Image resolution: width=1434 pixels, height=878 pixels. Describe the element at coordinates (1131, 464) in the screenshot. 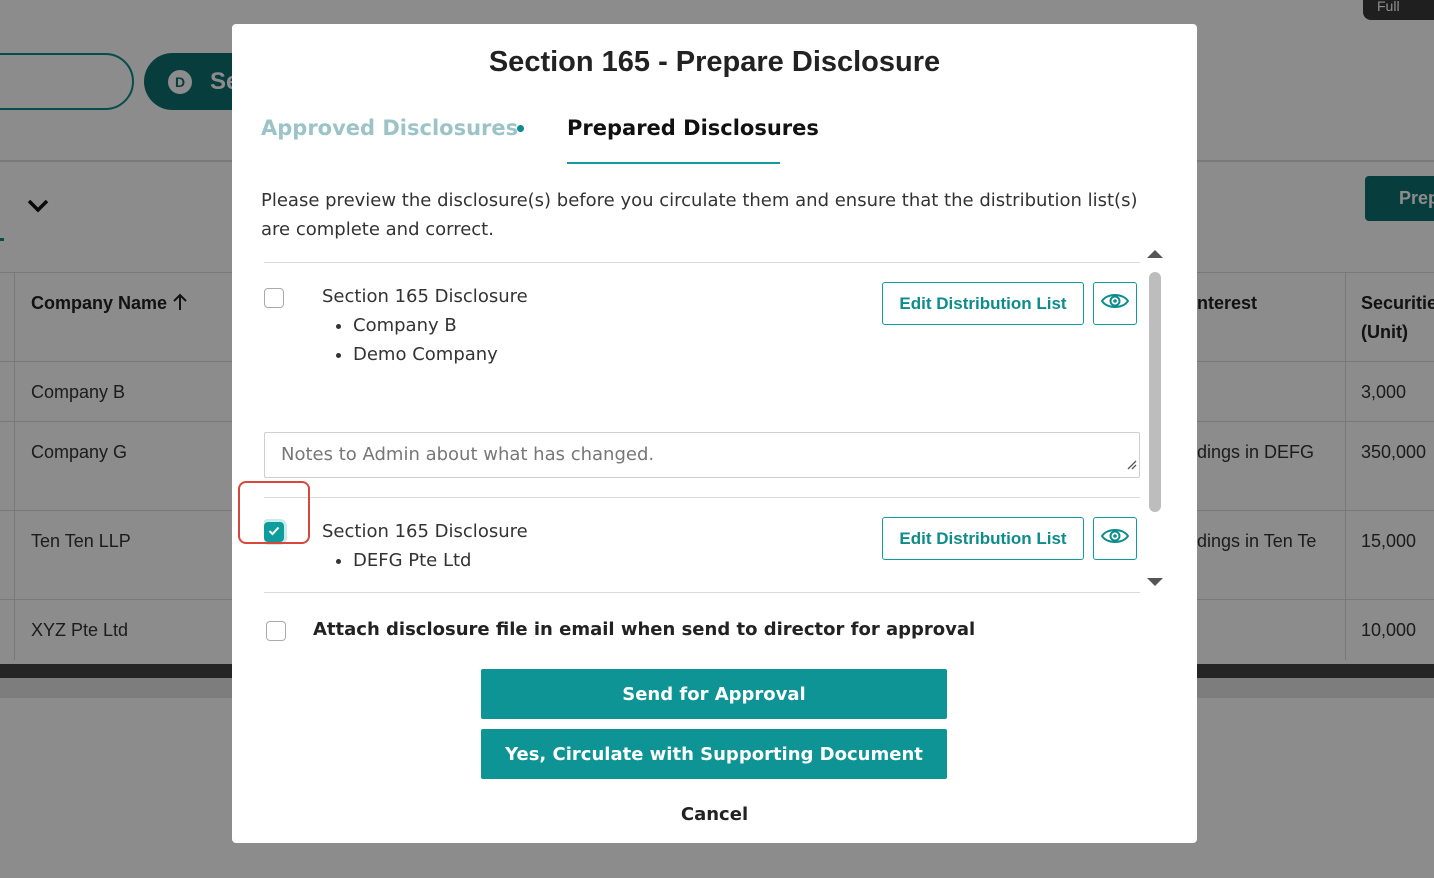

I see `resize-handle-icon` at that location.